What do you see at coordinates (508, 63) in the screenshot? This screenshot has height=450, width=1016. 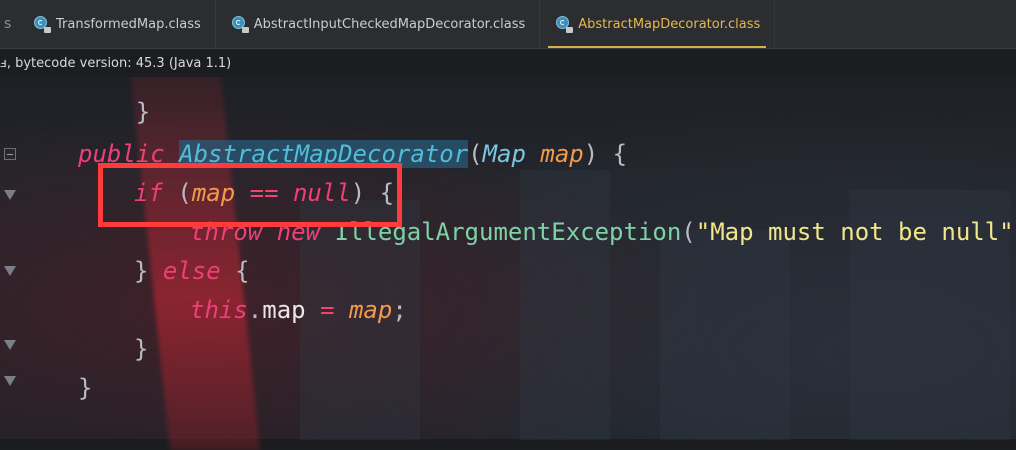 I see `decompiler-info-bar: ⅎ, bytecode version: 45.3 (Java 1.1)` at bounding box center [508, 63].